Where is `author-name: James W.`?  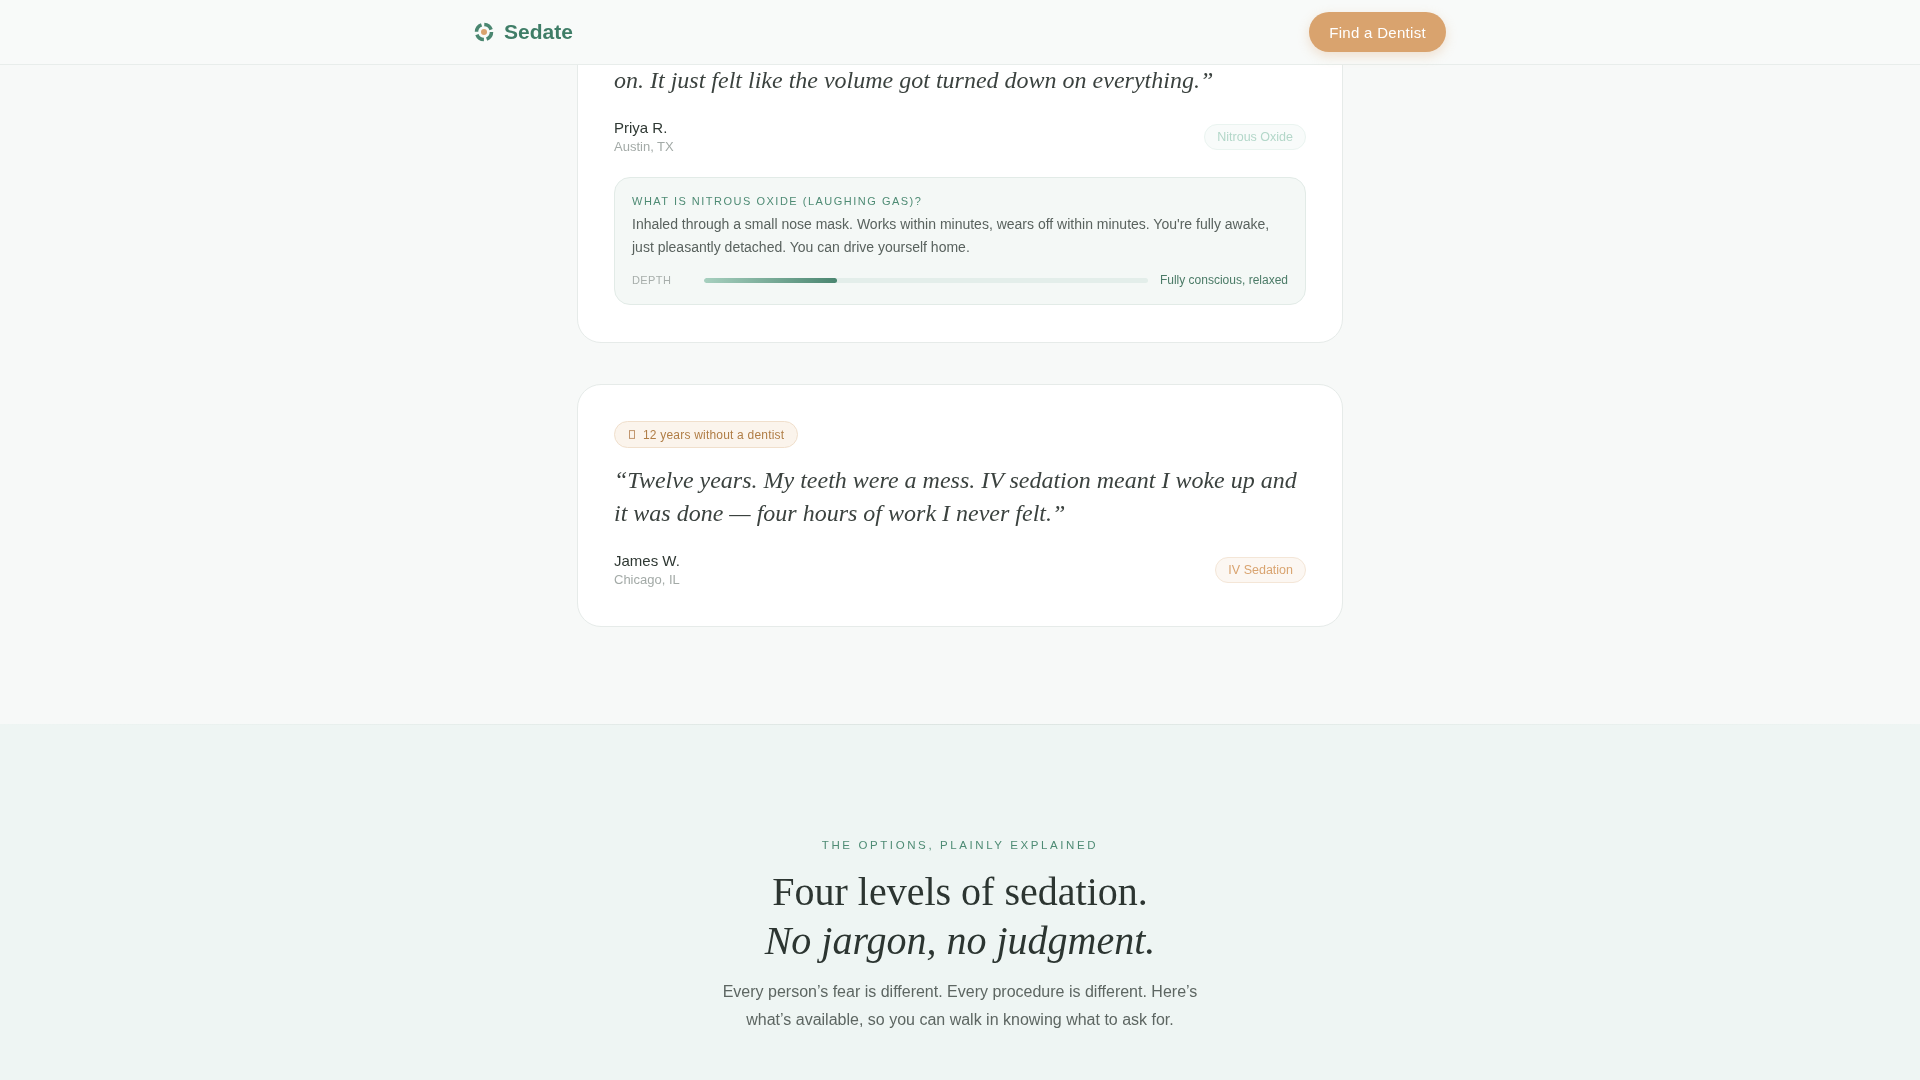
author-name: James W. is located at coordinates (647, 561).